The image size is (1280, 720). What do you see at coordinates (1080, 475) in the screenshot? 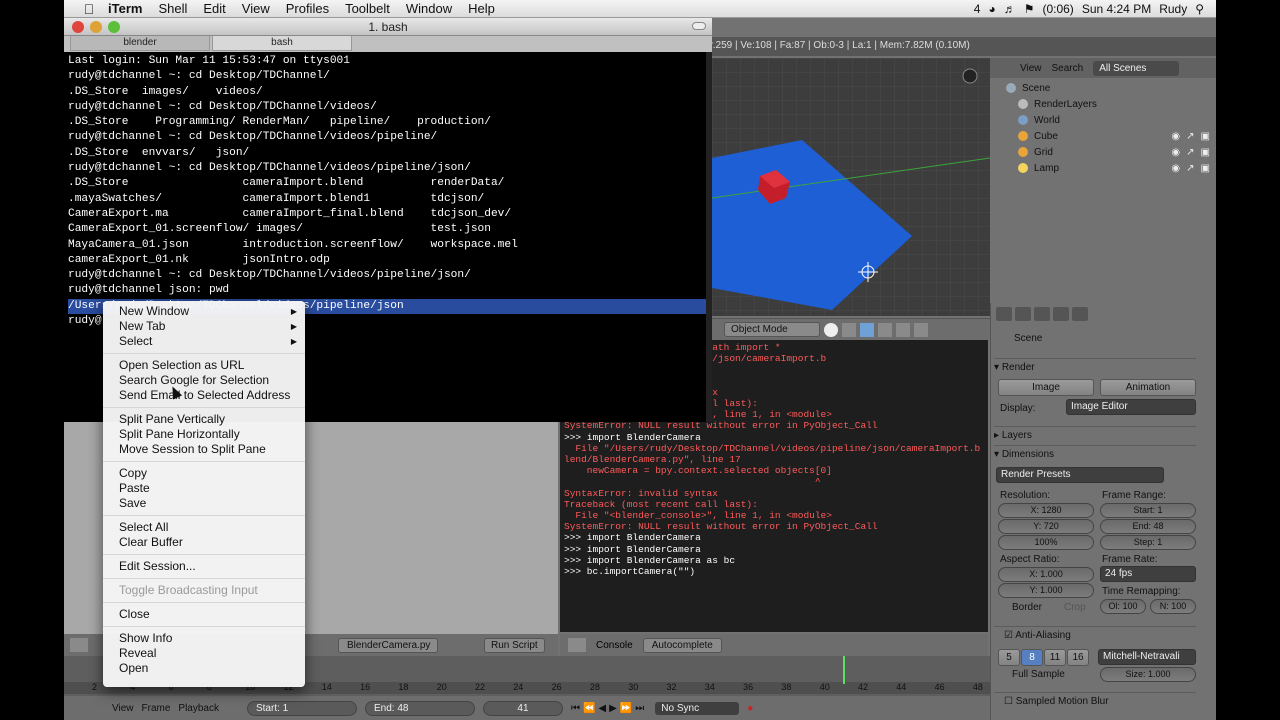
I see `render-presets-dropdown: Render Presets` at bounding box center [1080, 475].